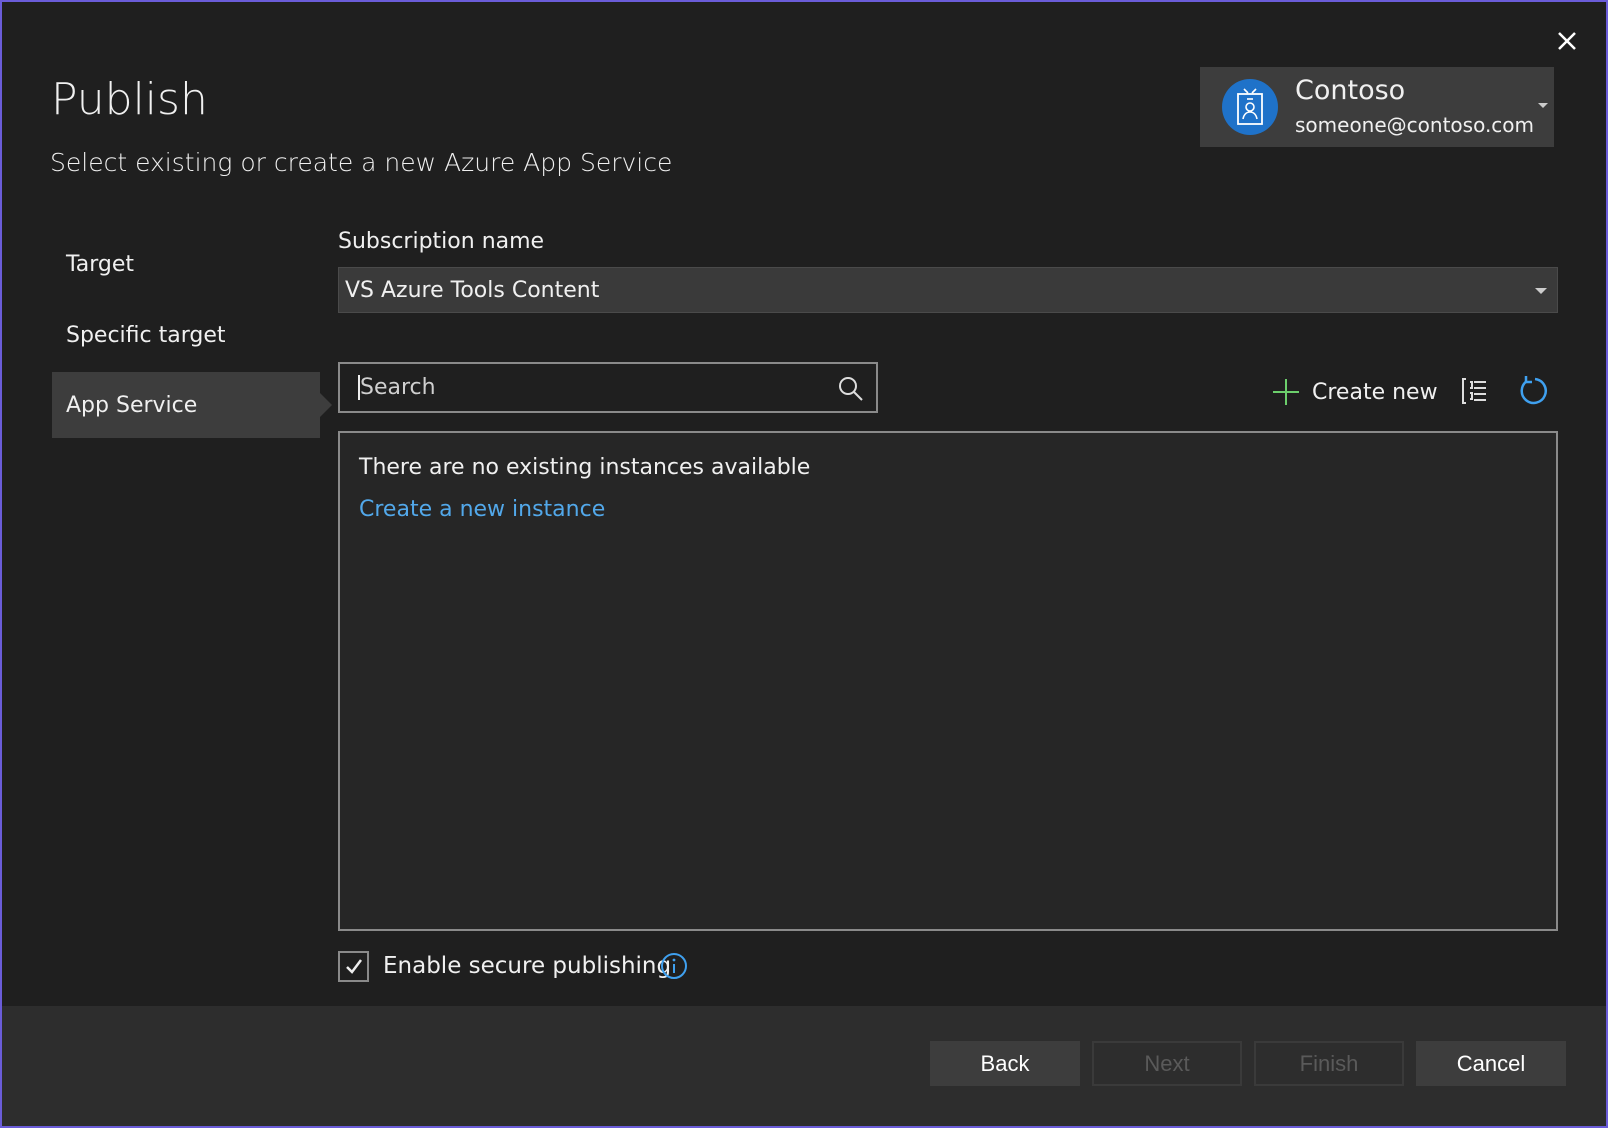 This screenshot has width=1608, height=1128. I want to click on refresh-icon, so click(1533, 393).